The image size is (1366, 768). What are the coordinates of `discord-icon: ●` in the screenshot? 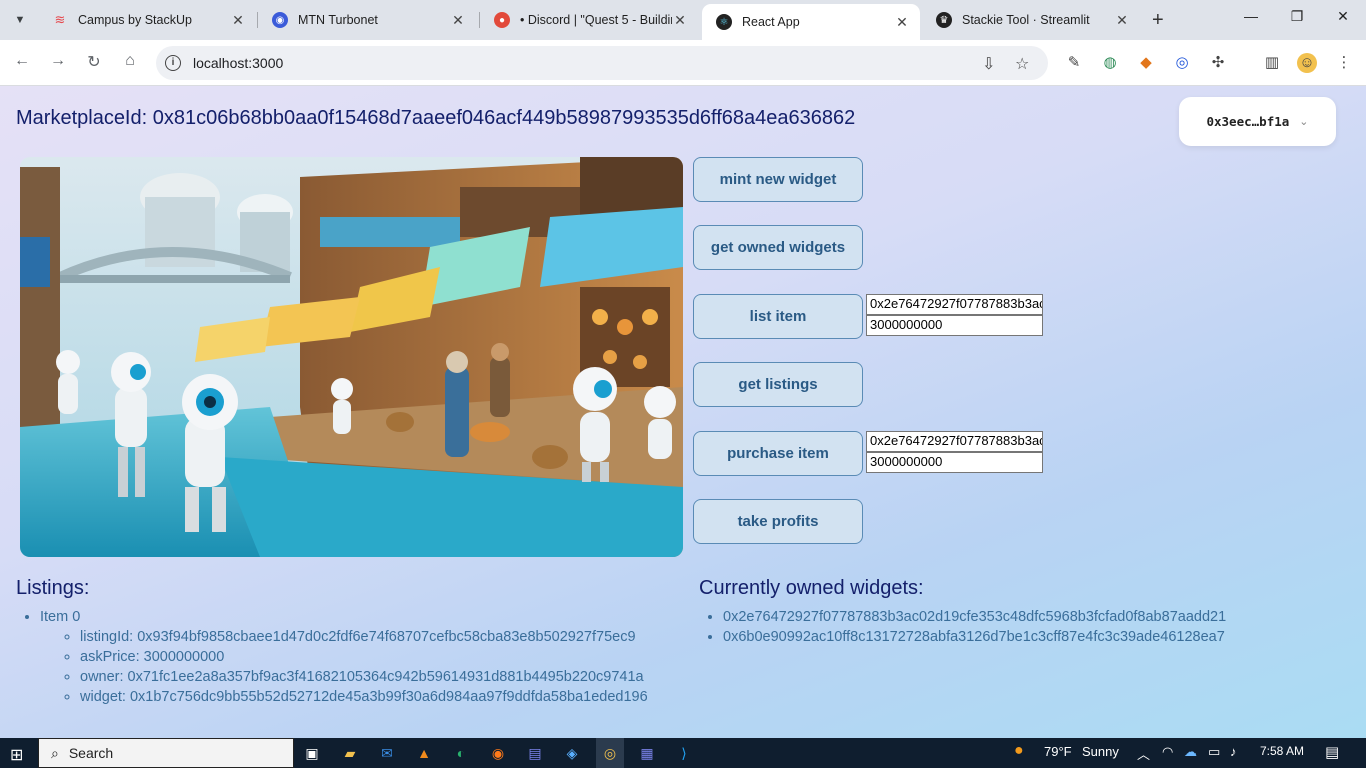 It's located at (502, 20).